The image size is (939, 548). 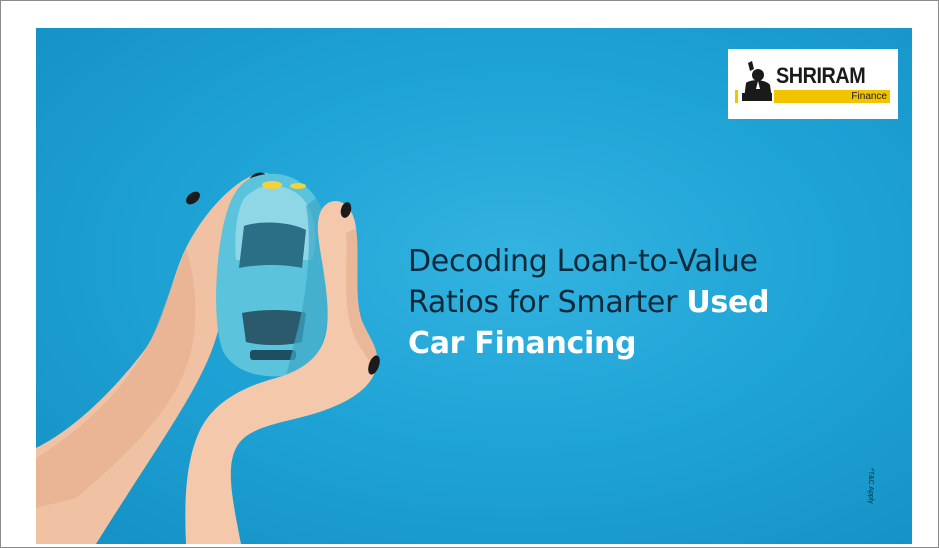 What do you see at coordinates (522, 343) in the screenshot?
I see `headline-line-3: Car Financing` at bounding box center [522, 343].